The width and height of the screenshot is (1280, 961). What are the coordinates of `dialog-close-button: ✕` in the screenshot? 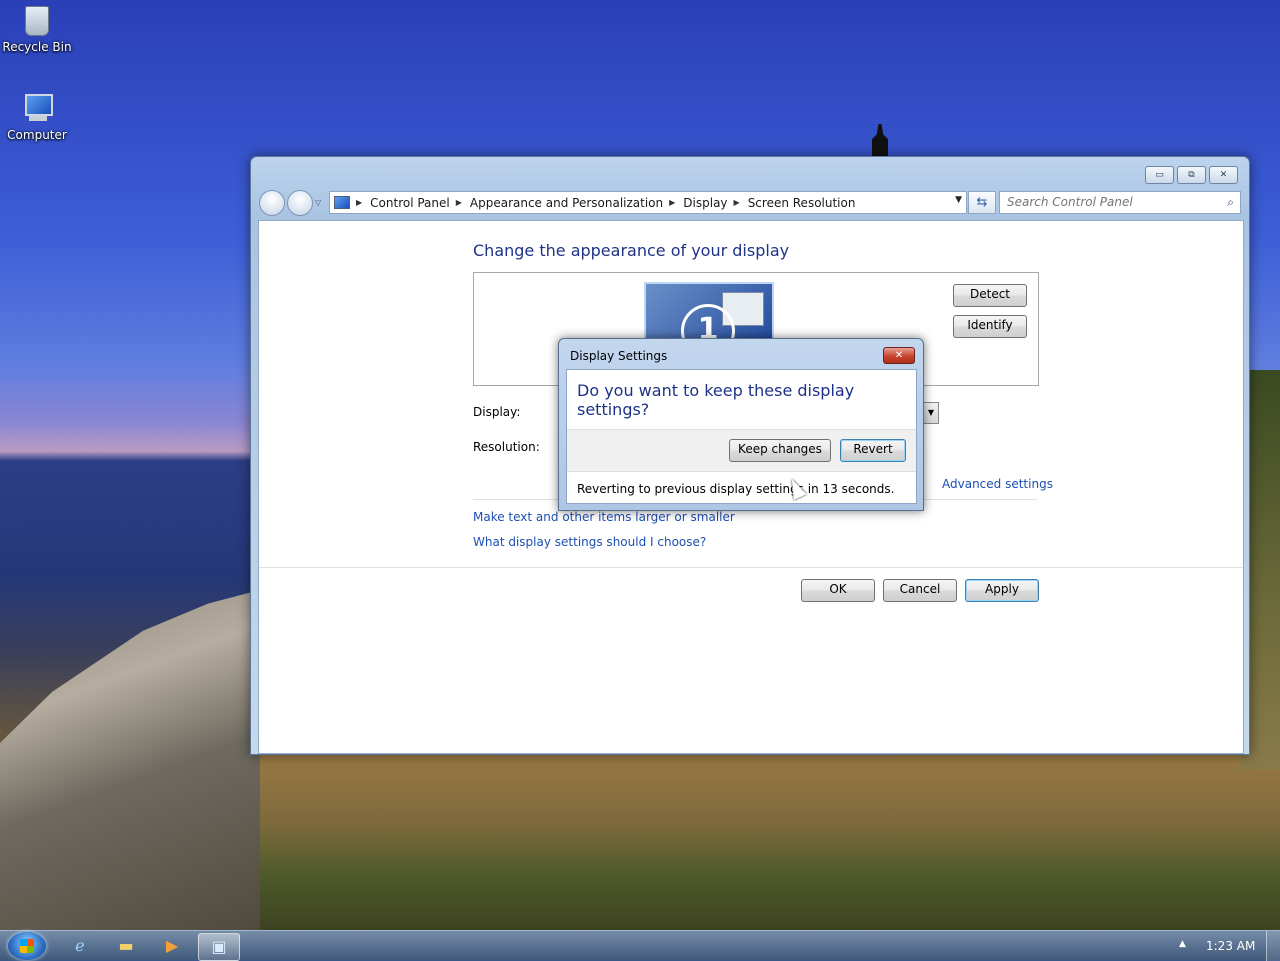 It's located at (899, 355).